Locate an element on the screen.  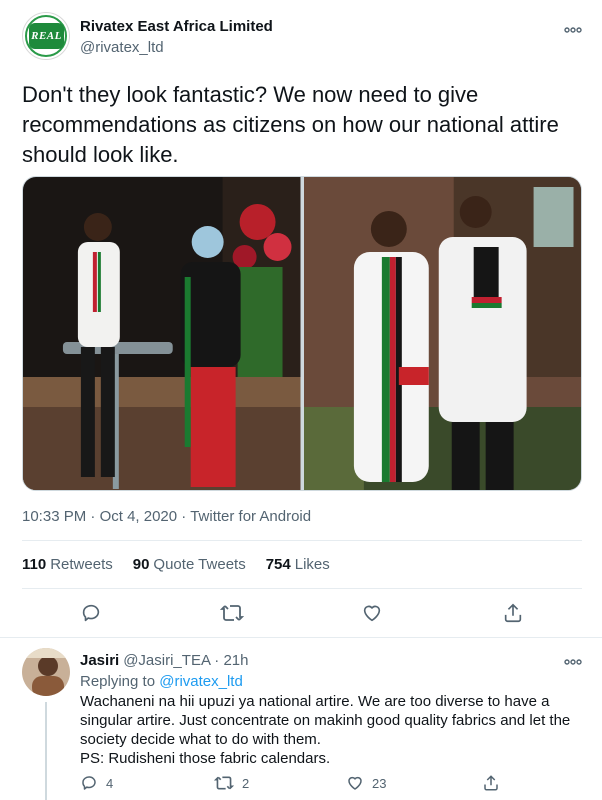
reply-line: PS: Rudisheni those fabric calendars. is located at coordinates (205, 758).